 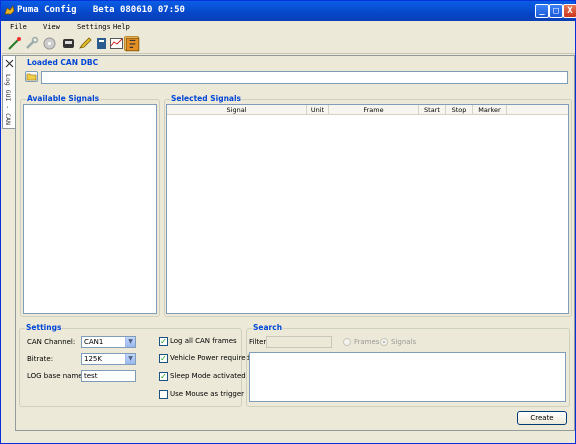 What do you see at coordinates (556, 11) in the screenshot?
I see `maximize-button: □` at bounding box center [556, 11].